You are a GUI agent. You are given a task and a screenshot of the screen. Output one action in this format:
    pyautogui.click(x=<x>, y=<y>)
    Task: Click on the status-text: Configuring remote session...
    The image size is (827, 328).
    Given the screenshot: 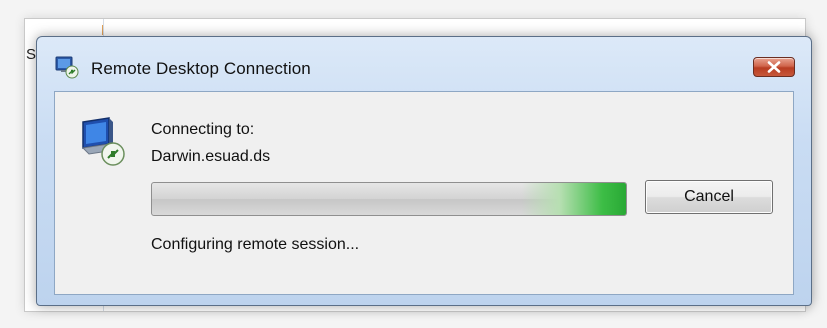 What is the action you would take?
    pyautogui.click(x=255, y=244)
    